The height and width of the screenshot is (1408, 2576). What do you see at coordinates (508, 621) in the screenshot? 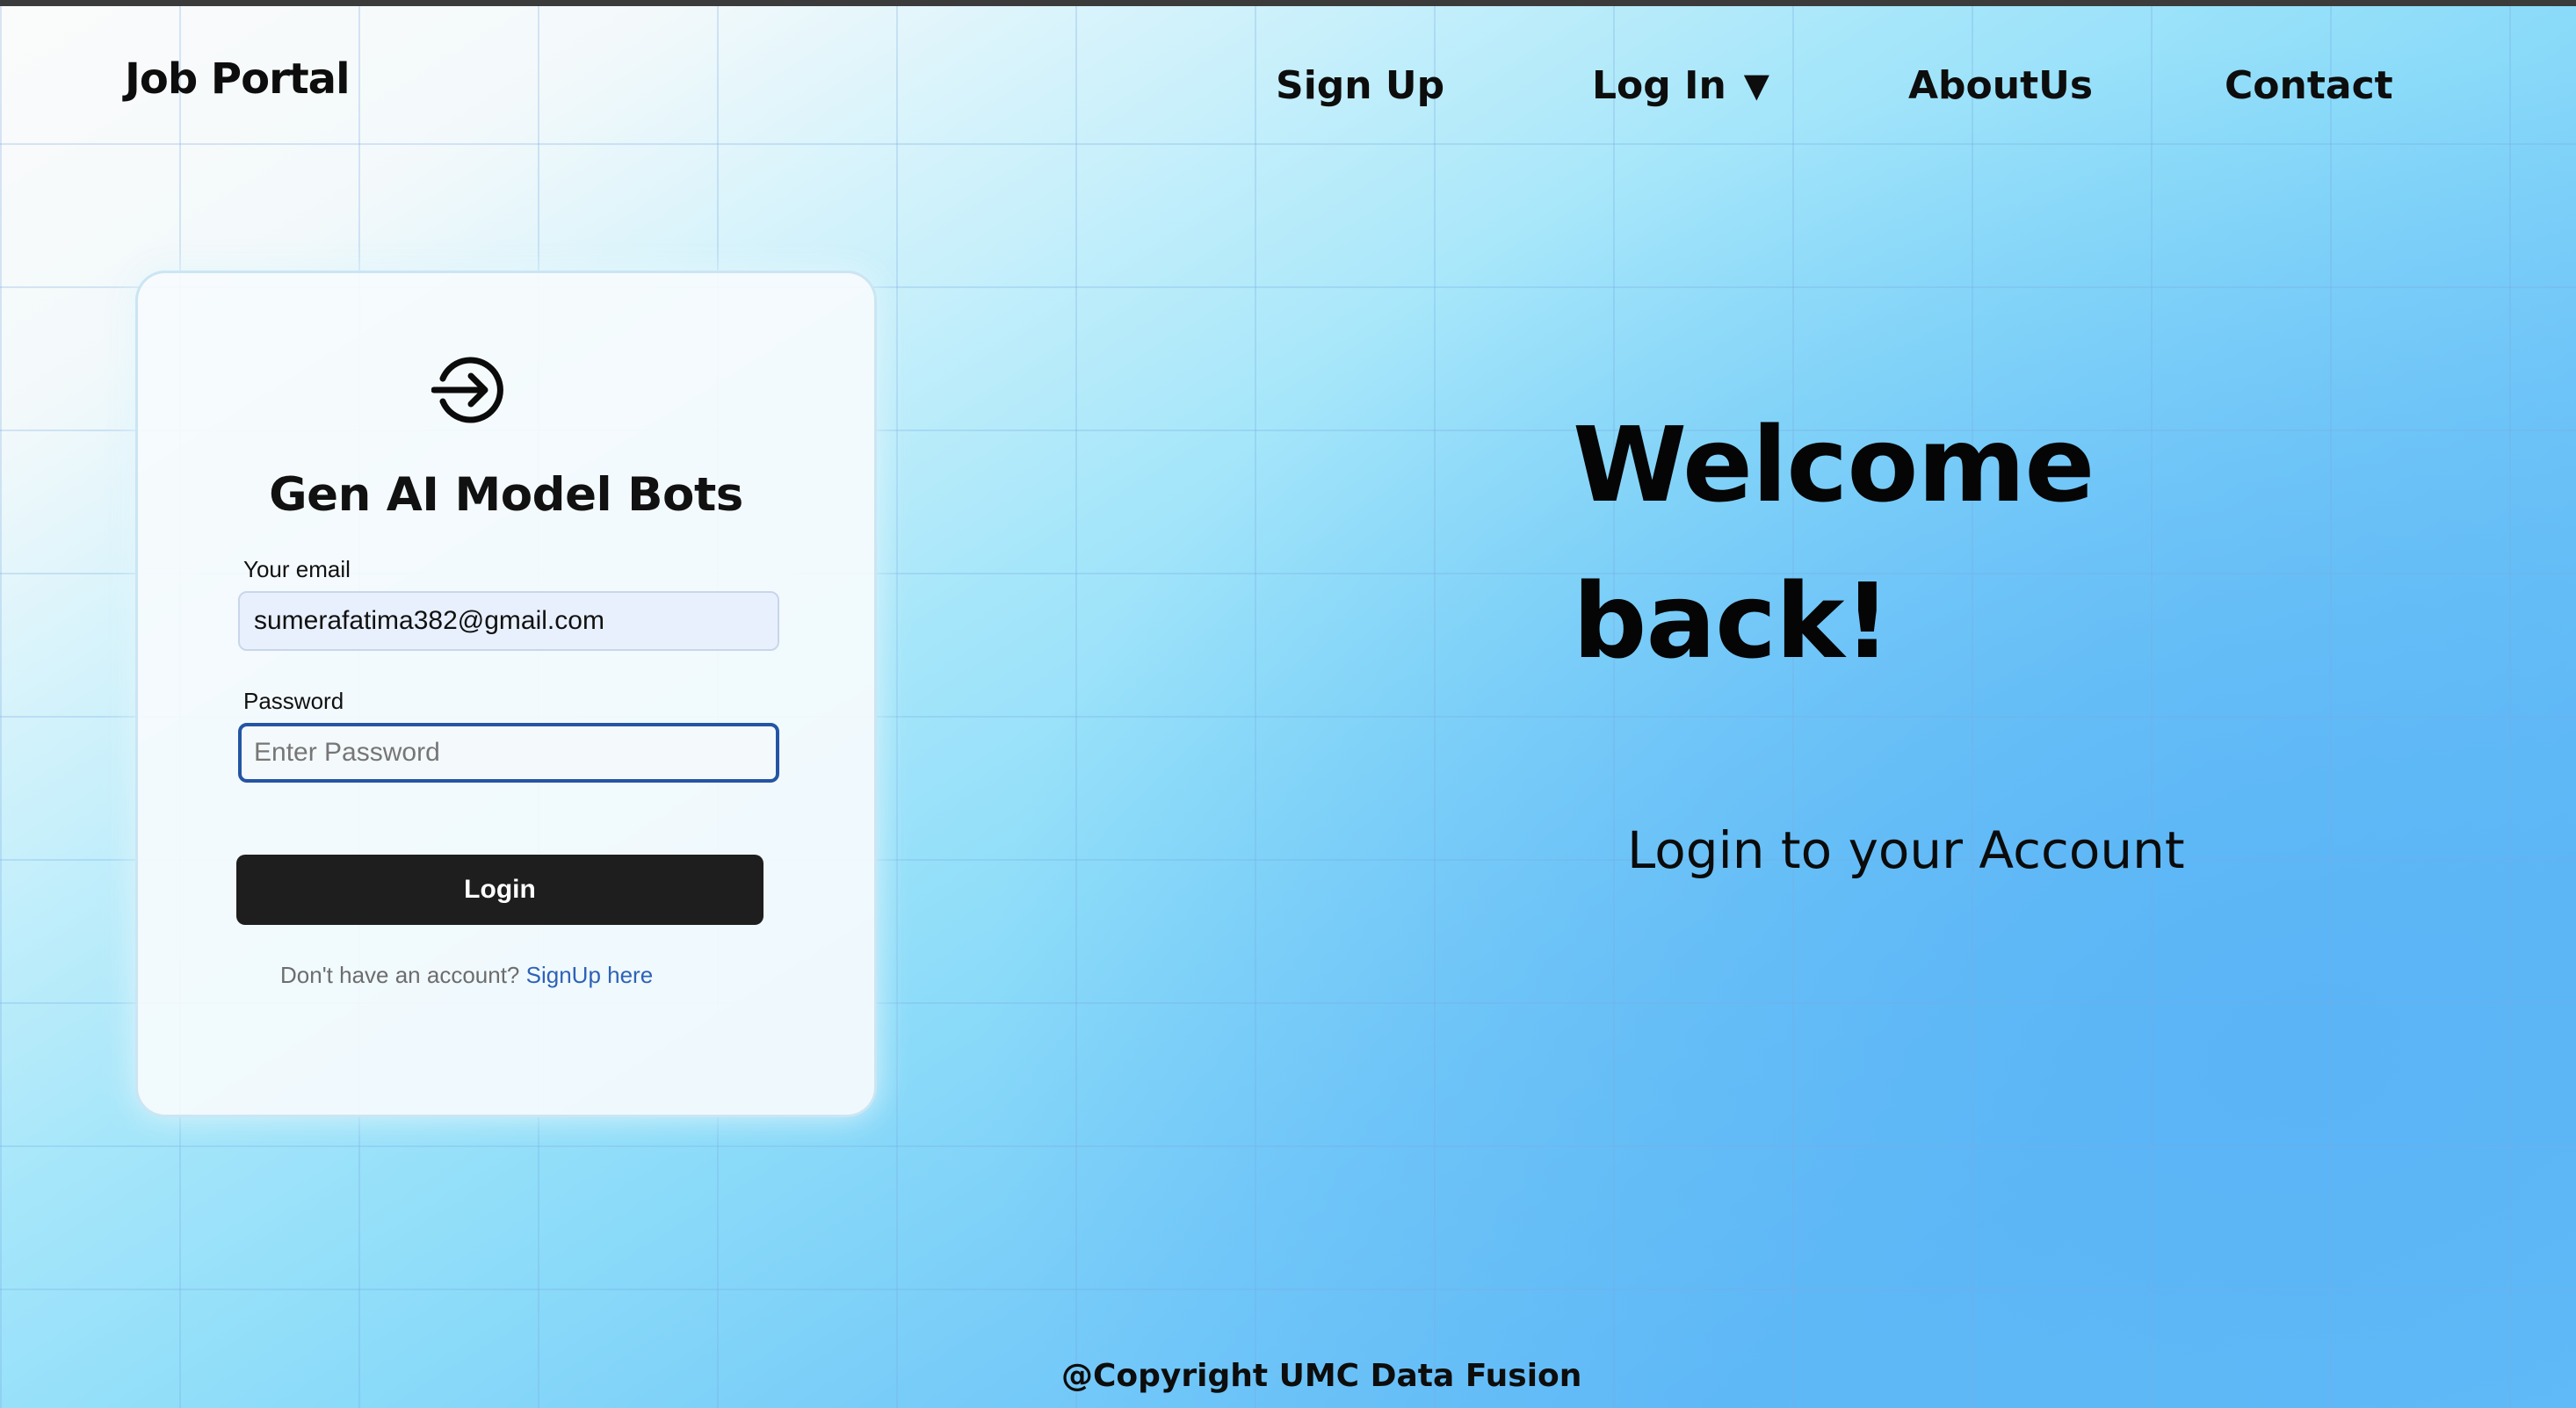
I see `email-field` at bounding box center [508, 621].